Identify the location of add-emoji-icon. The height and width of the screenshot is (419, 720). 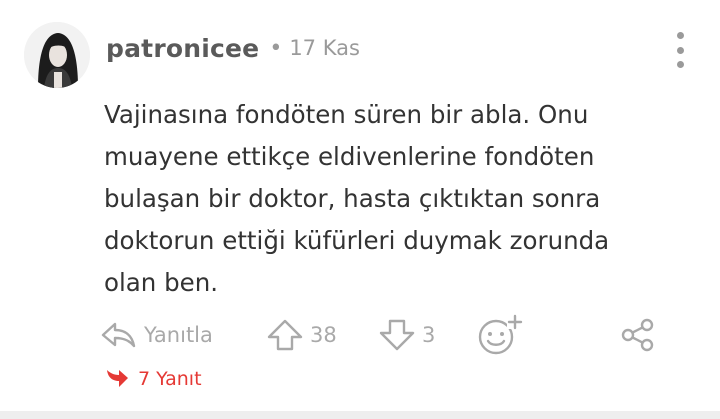
(500, 334).